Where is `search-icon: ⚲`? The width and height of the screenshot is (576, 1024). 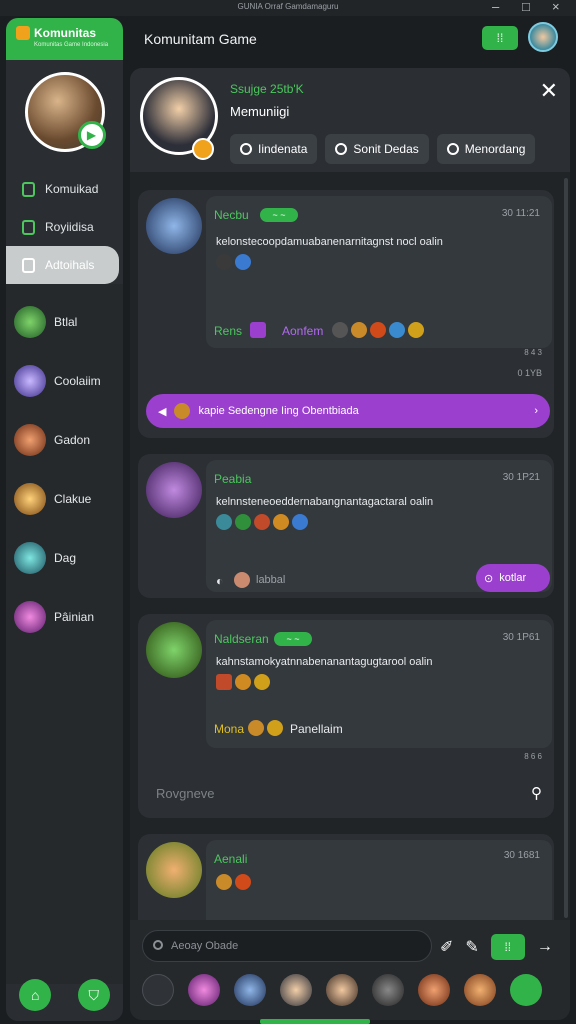
search-icon: ⚲ is located at coordinates (536, 793).